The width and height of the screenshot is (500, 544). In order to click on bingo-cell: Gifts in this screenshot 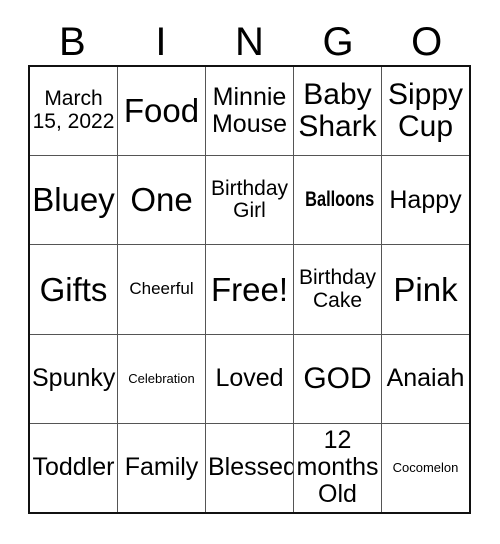, I will do `click(74, 289)`.